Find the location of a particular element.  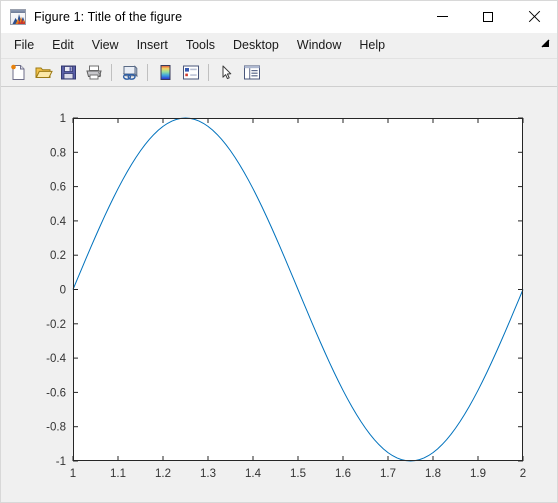

property-inspector-icon is located at coordinates (251, 72).